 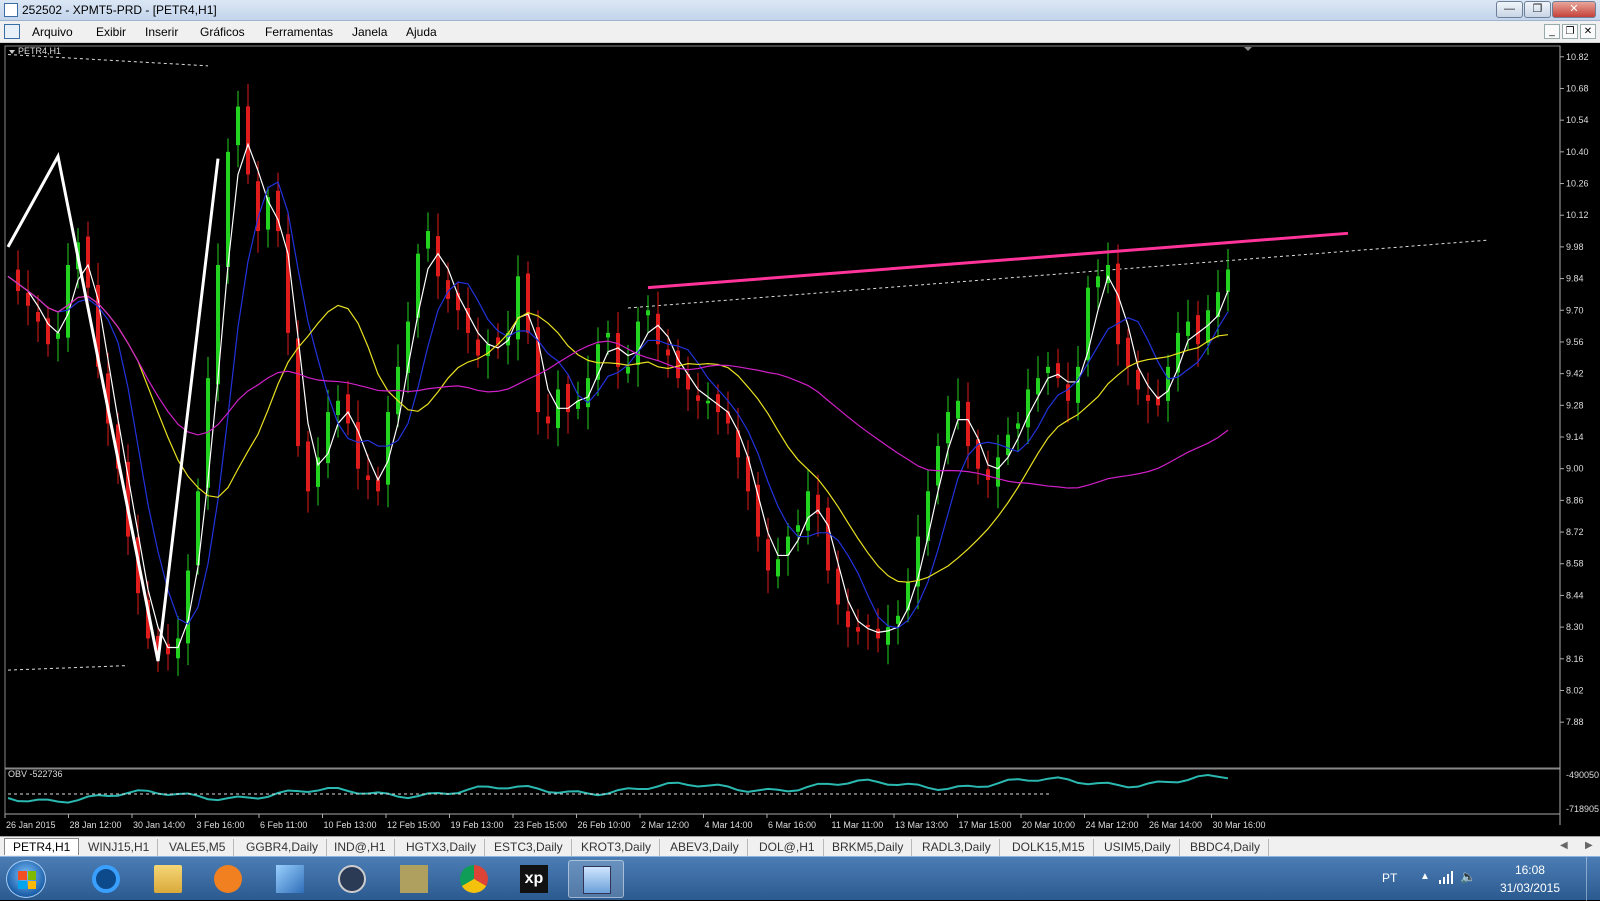 What do you see at coordinates (12, 31) in the screenshot?
I see `chart-window-icon` at bounding box center [12, 31].